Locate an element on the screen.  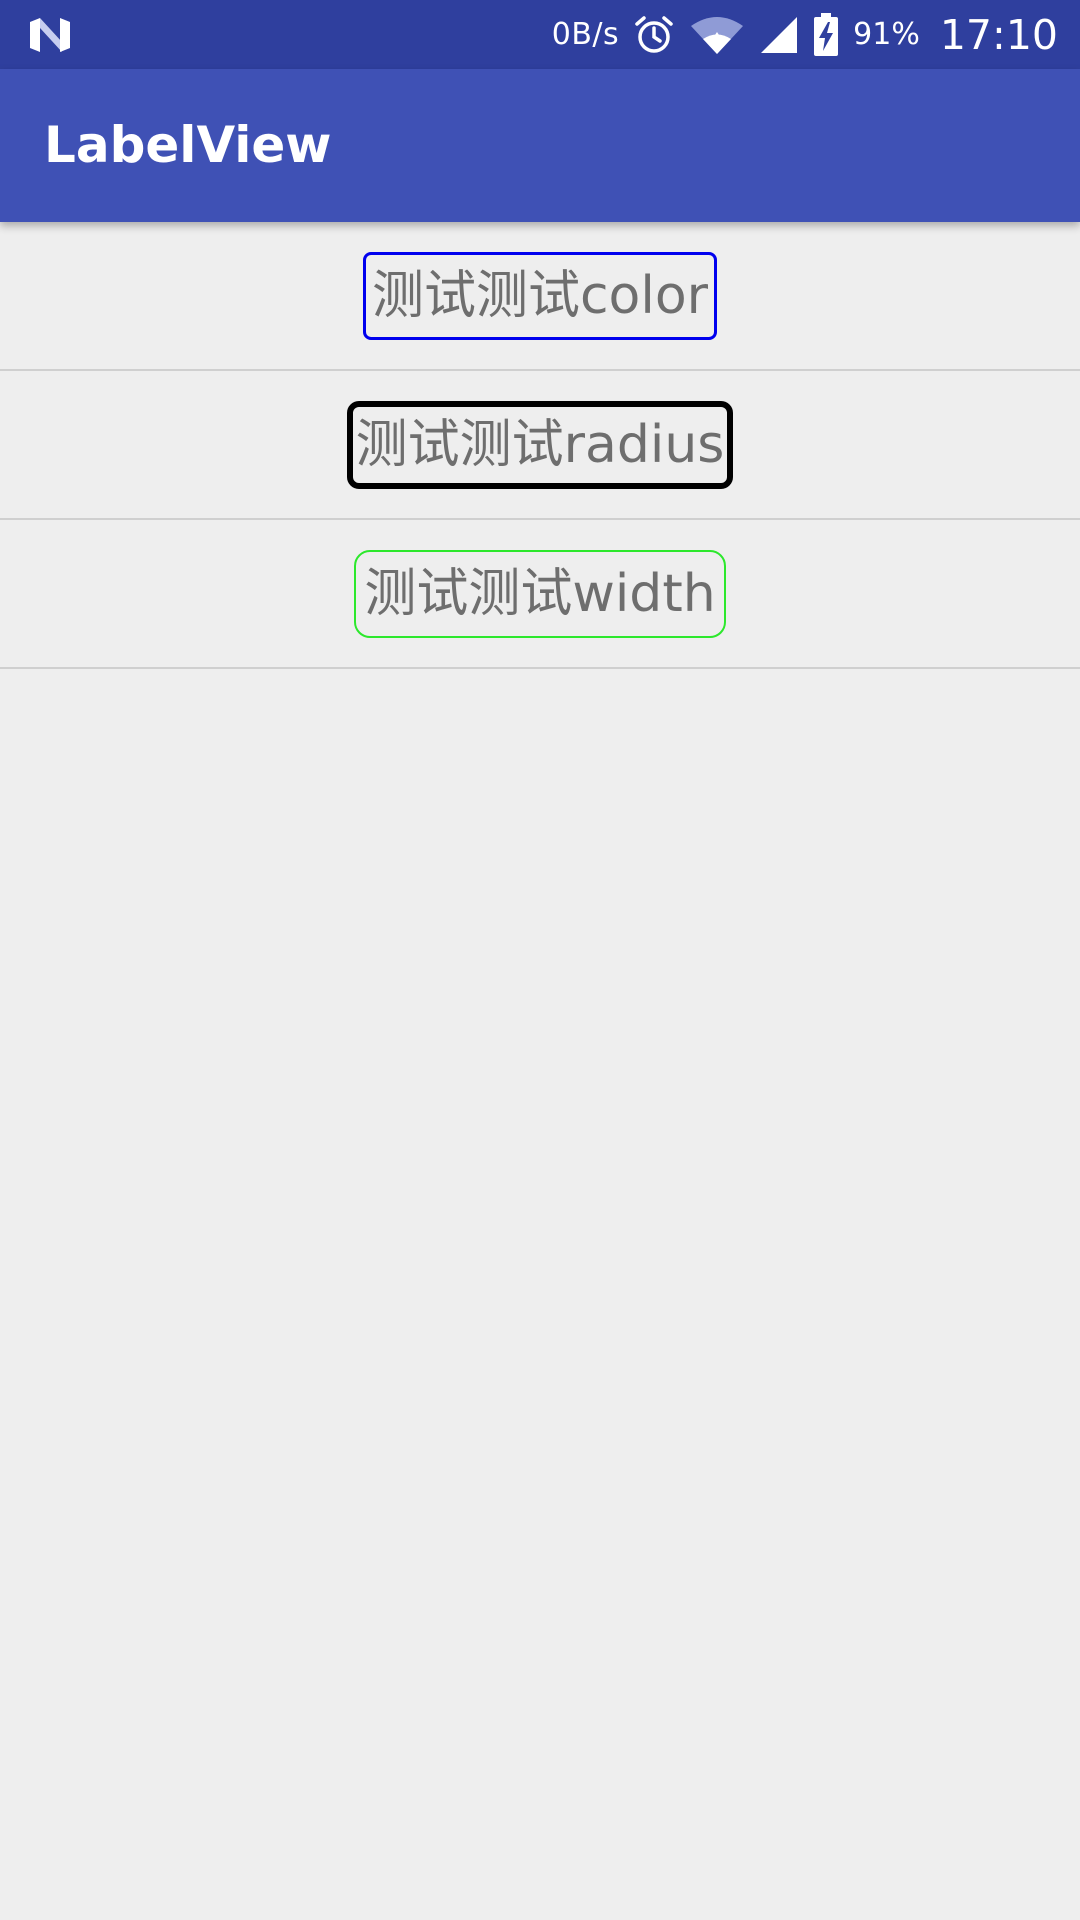
n-logo-icon is located at coordinates (50, 35).